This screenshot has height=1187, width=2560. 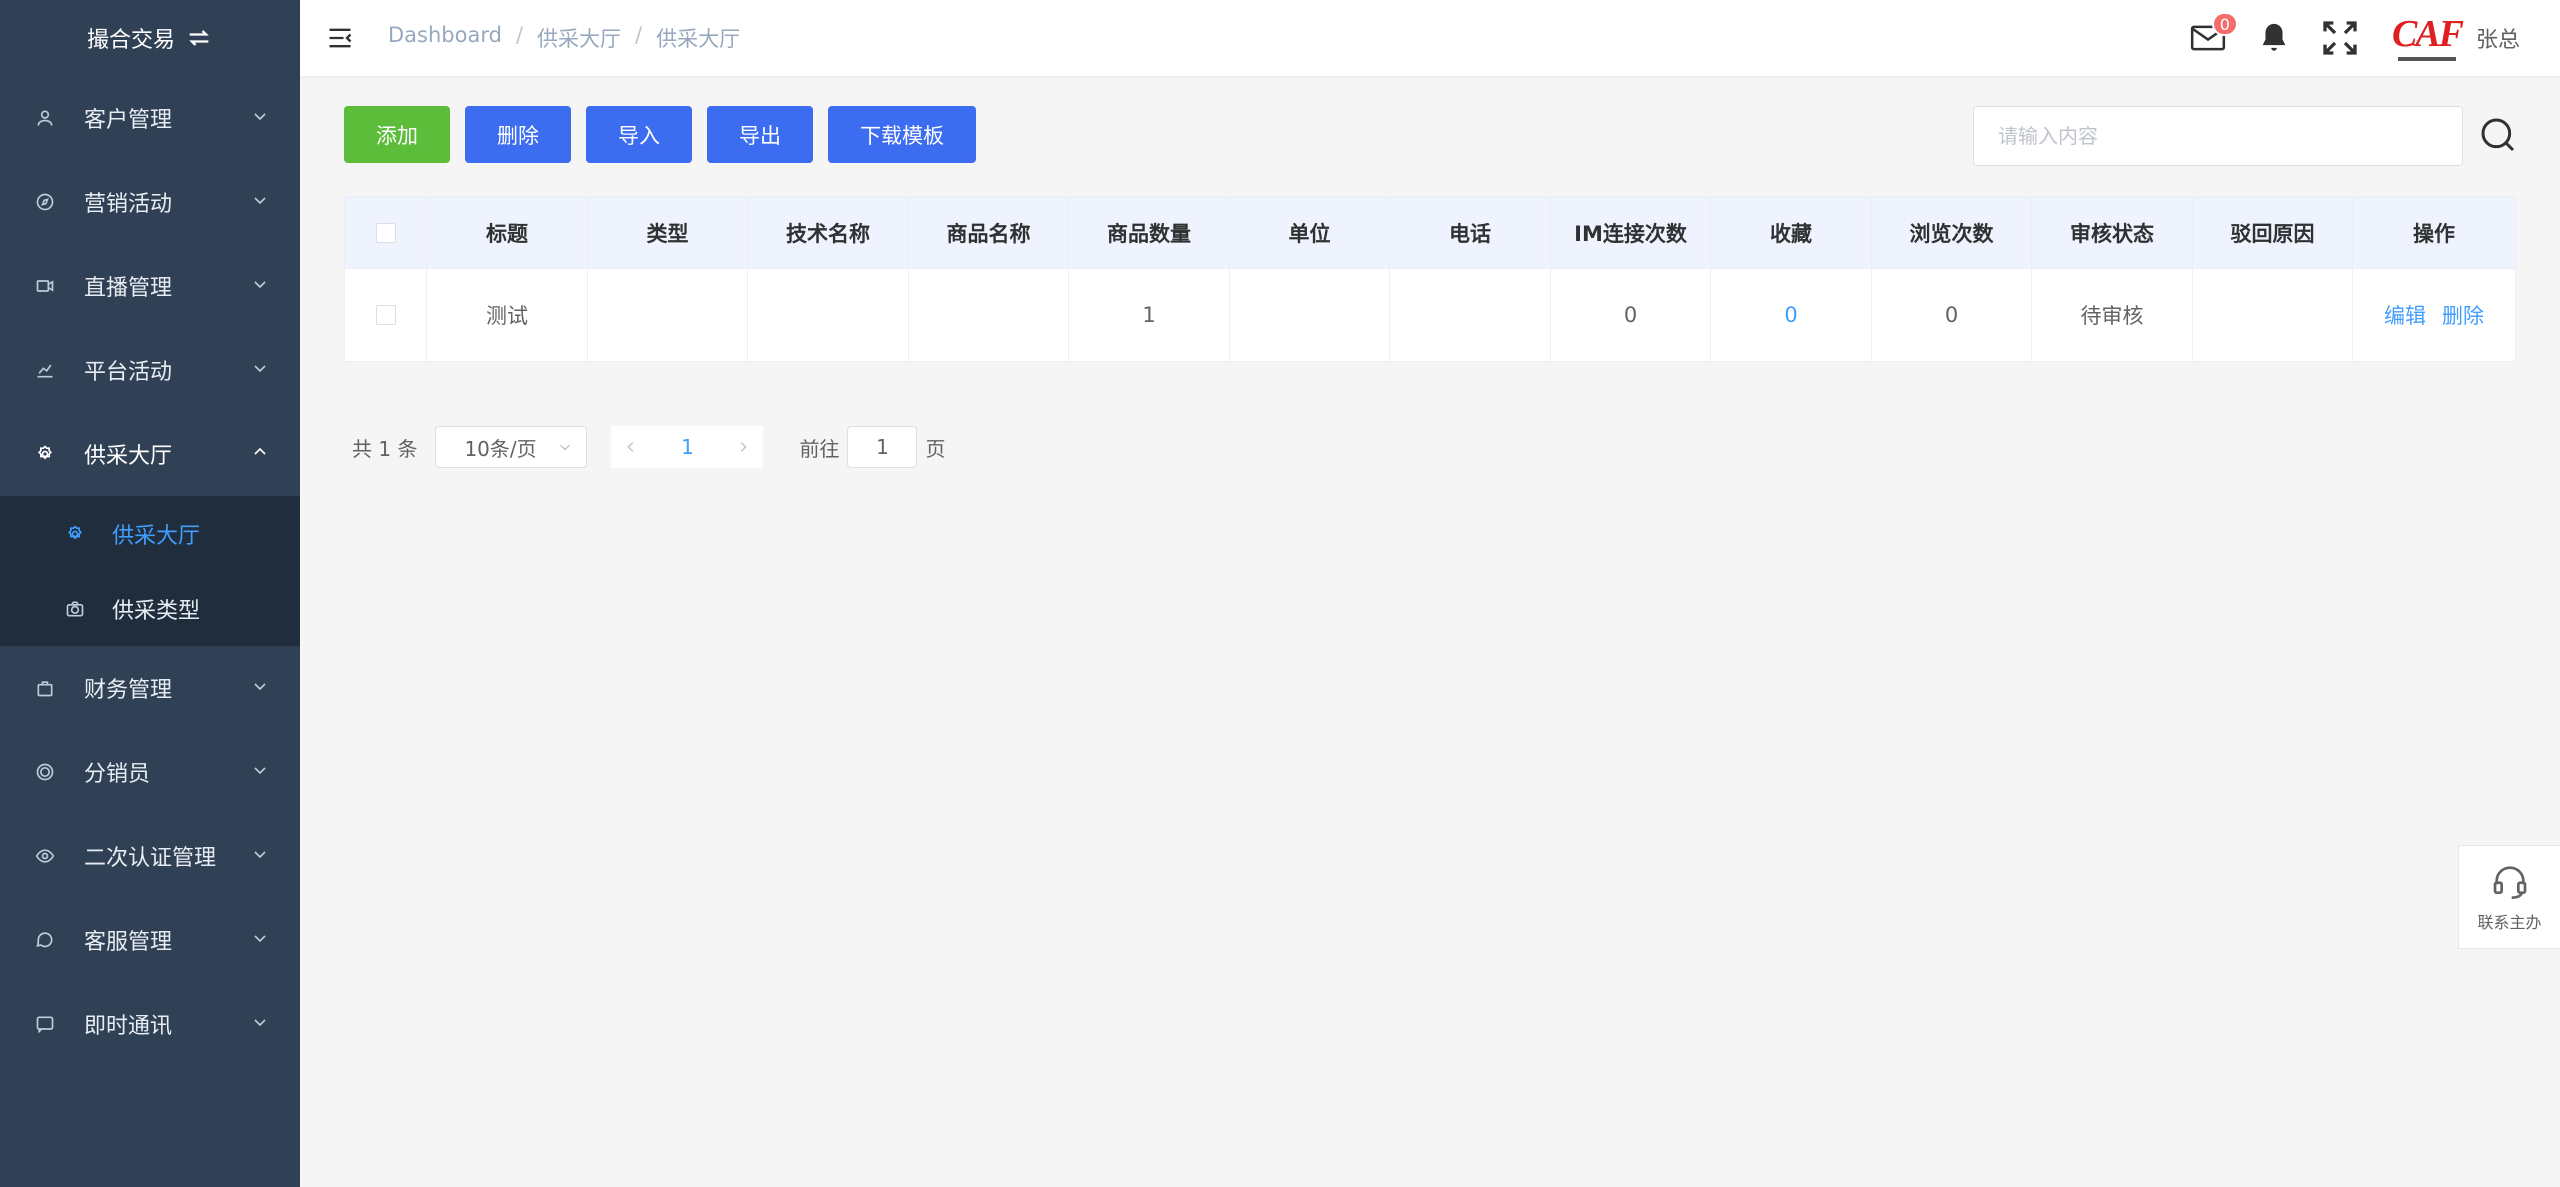 What do you see at coordinates (128, 372) in the screenshot?
I see `sidebar-item-label: 平台活动` at bounding box center [128, 372].